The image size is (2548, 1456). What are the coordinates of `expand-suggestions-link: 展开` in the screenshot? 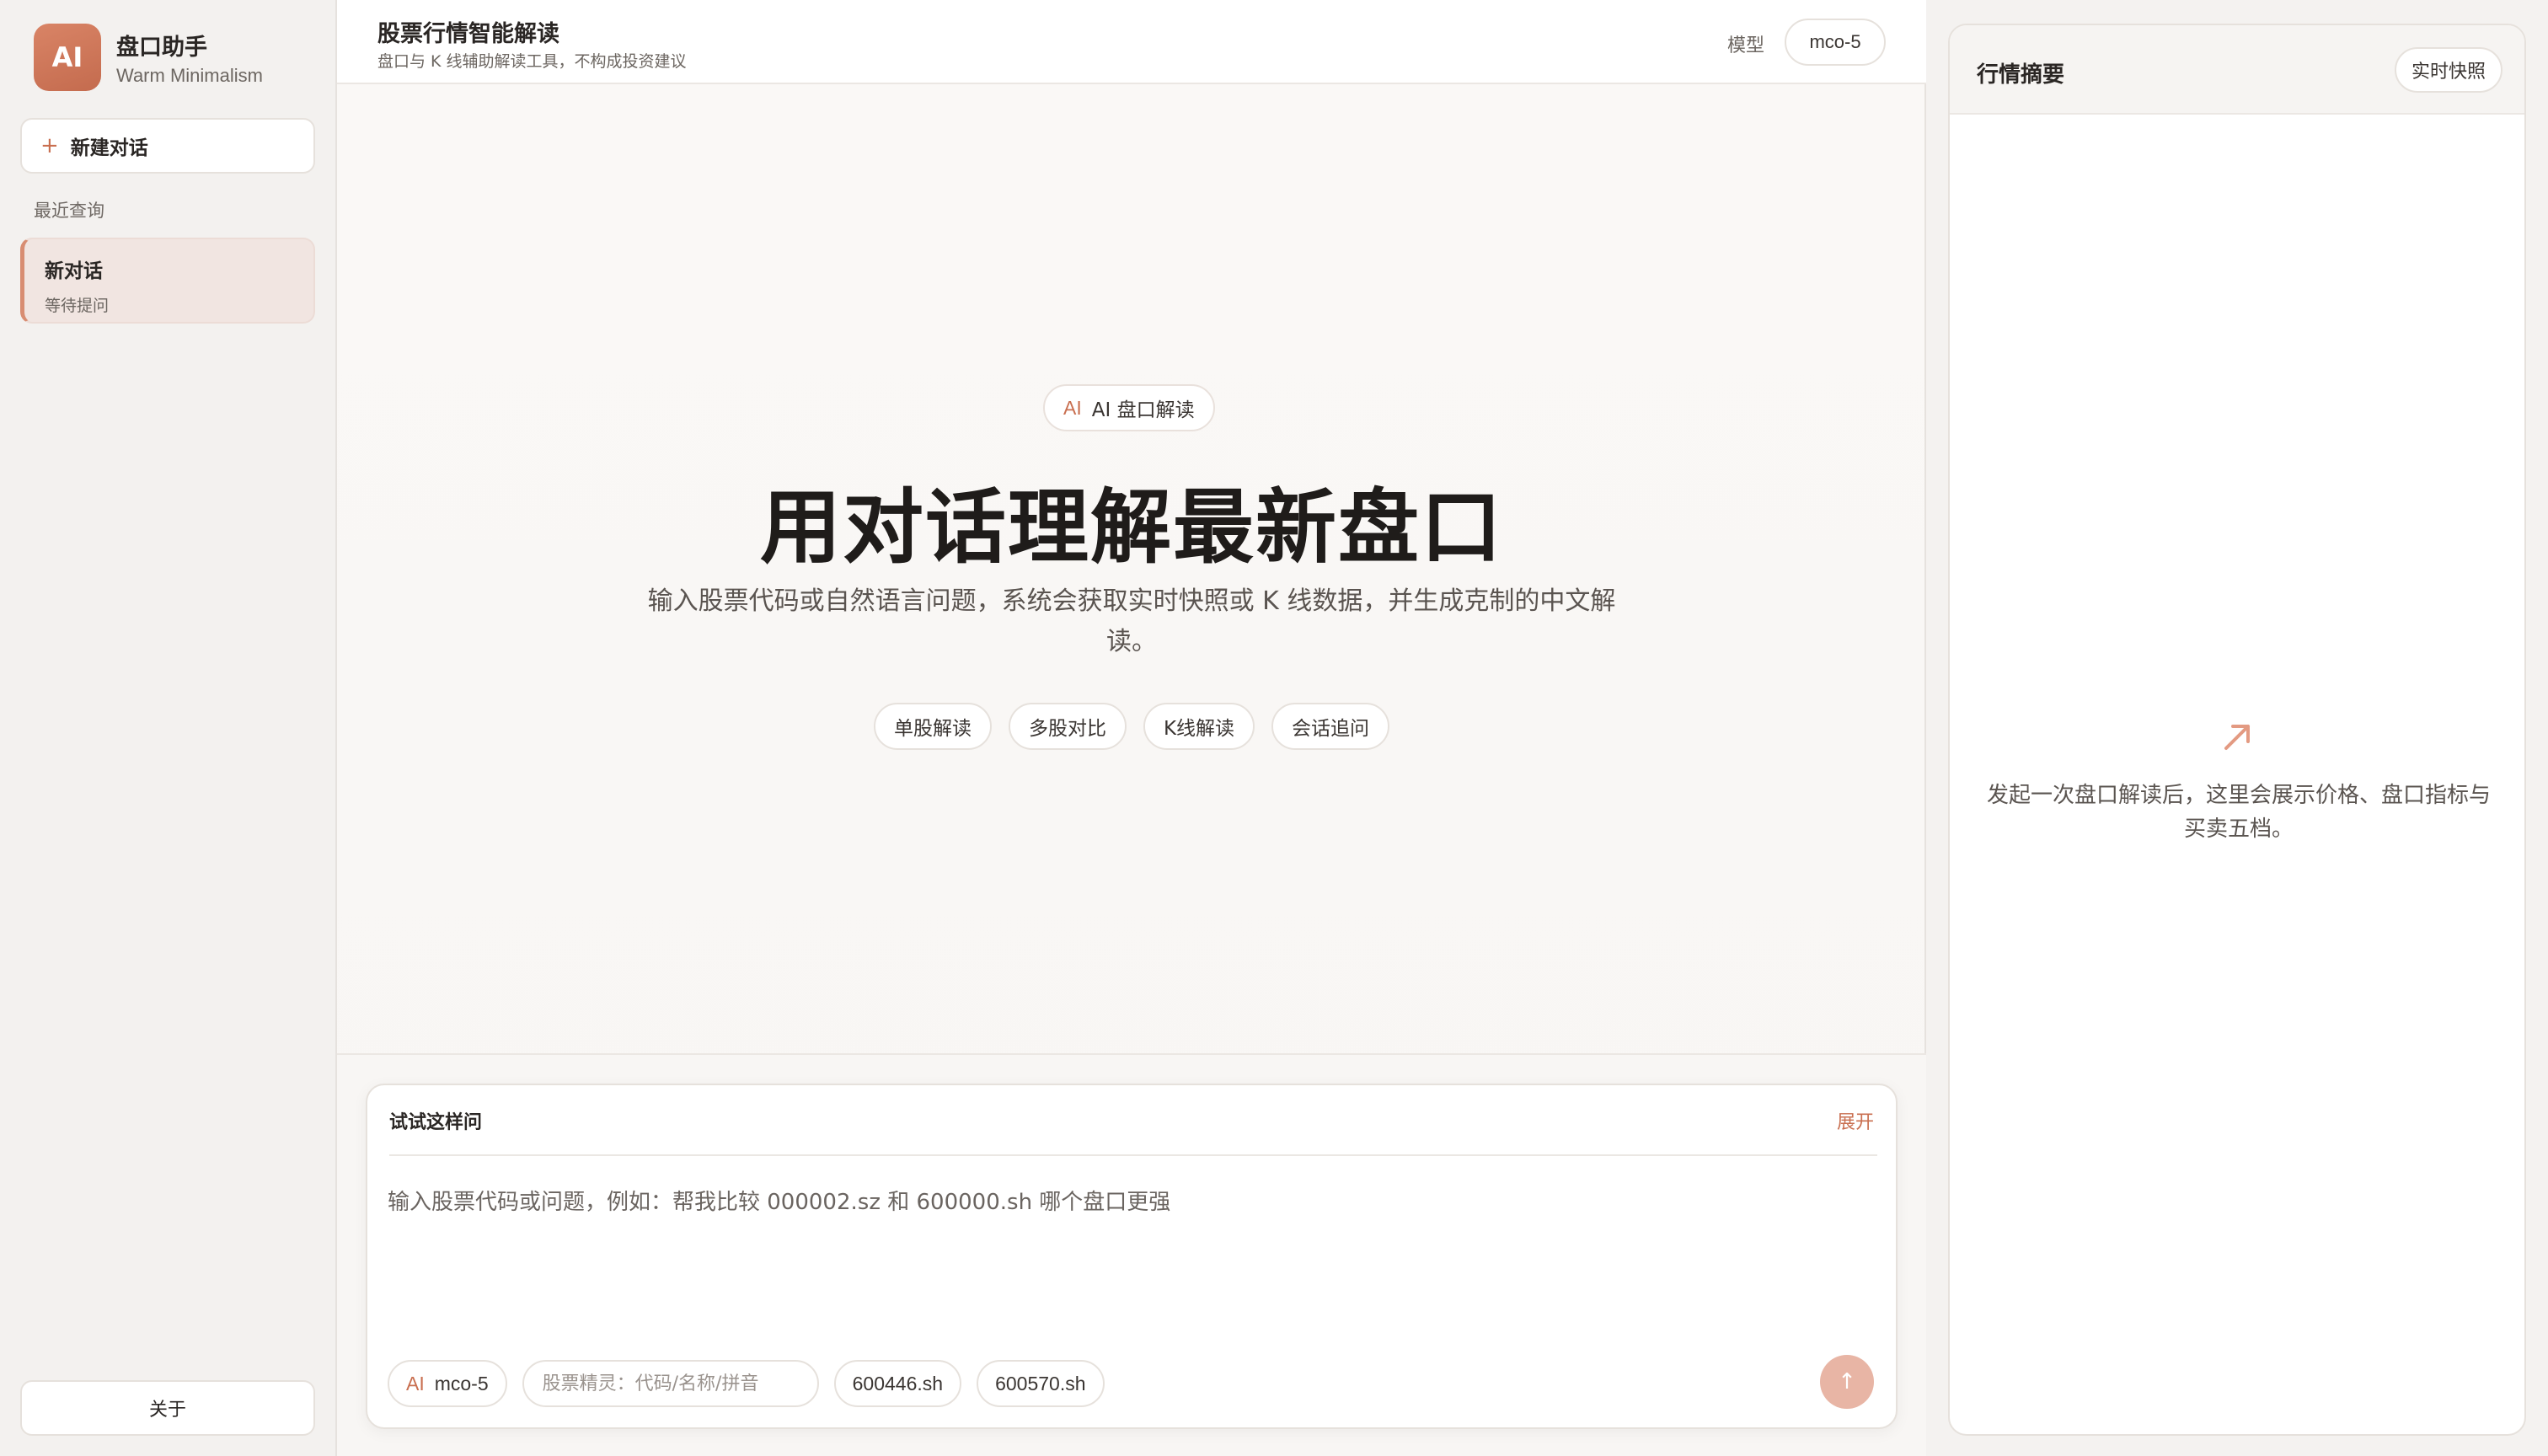 It's located at (1855, 1120).